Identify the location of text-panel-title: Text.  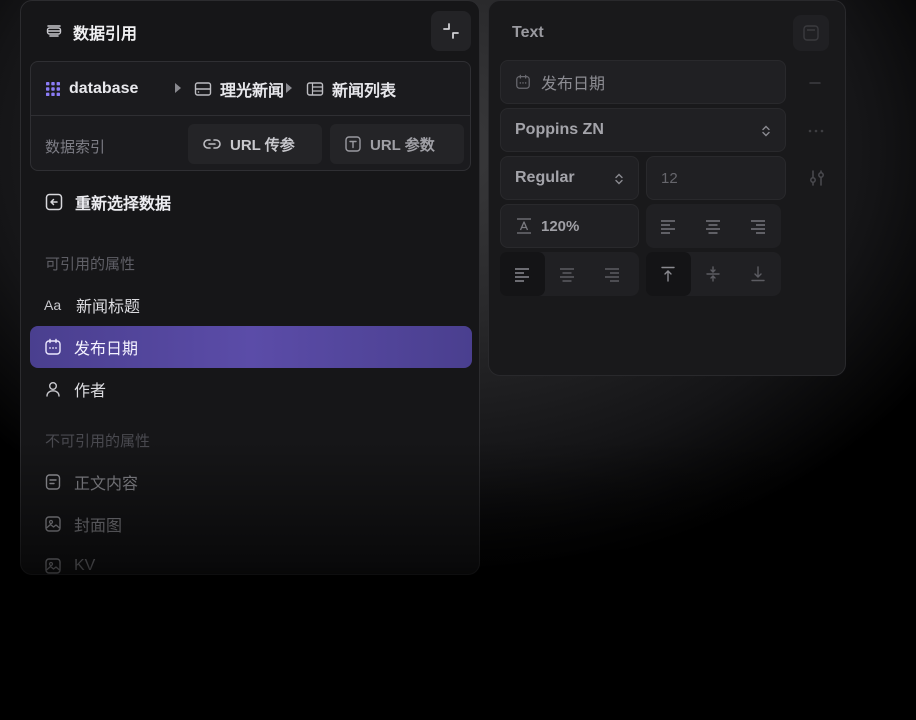
(528, 32).